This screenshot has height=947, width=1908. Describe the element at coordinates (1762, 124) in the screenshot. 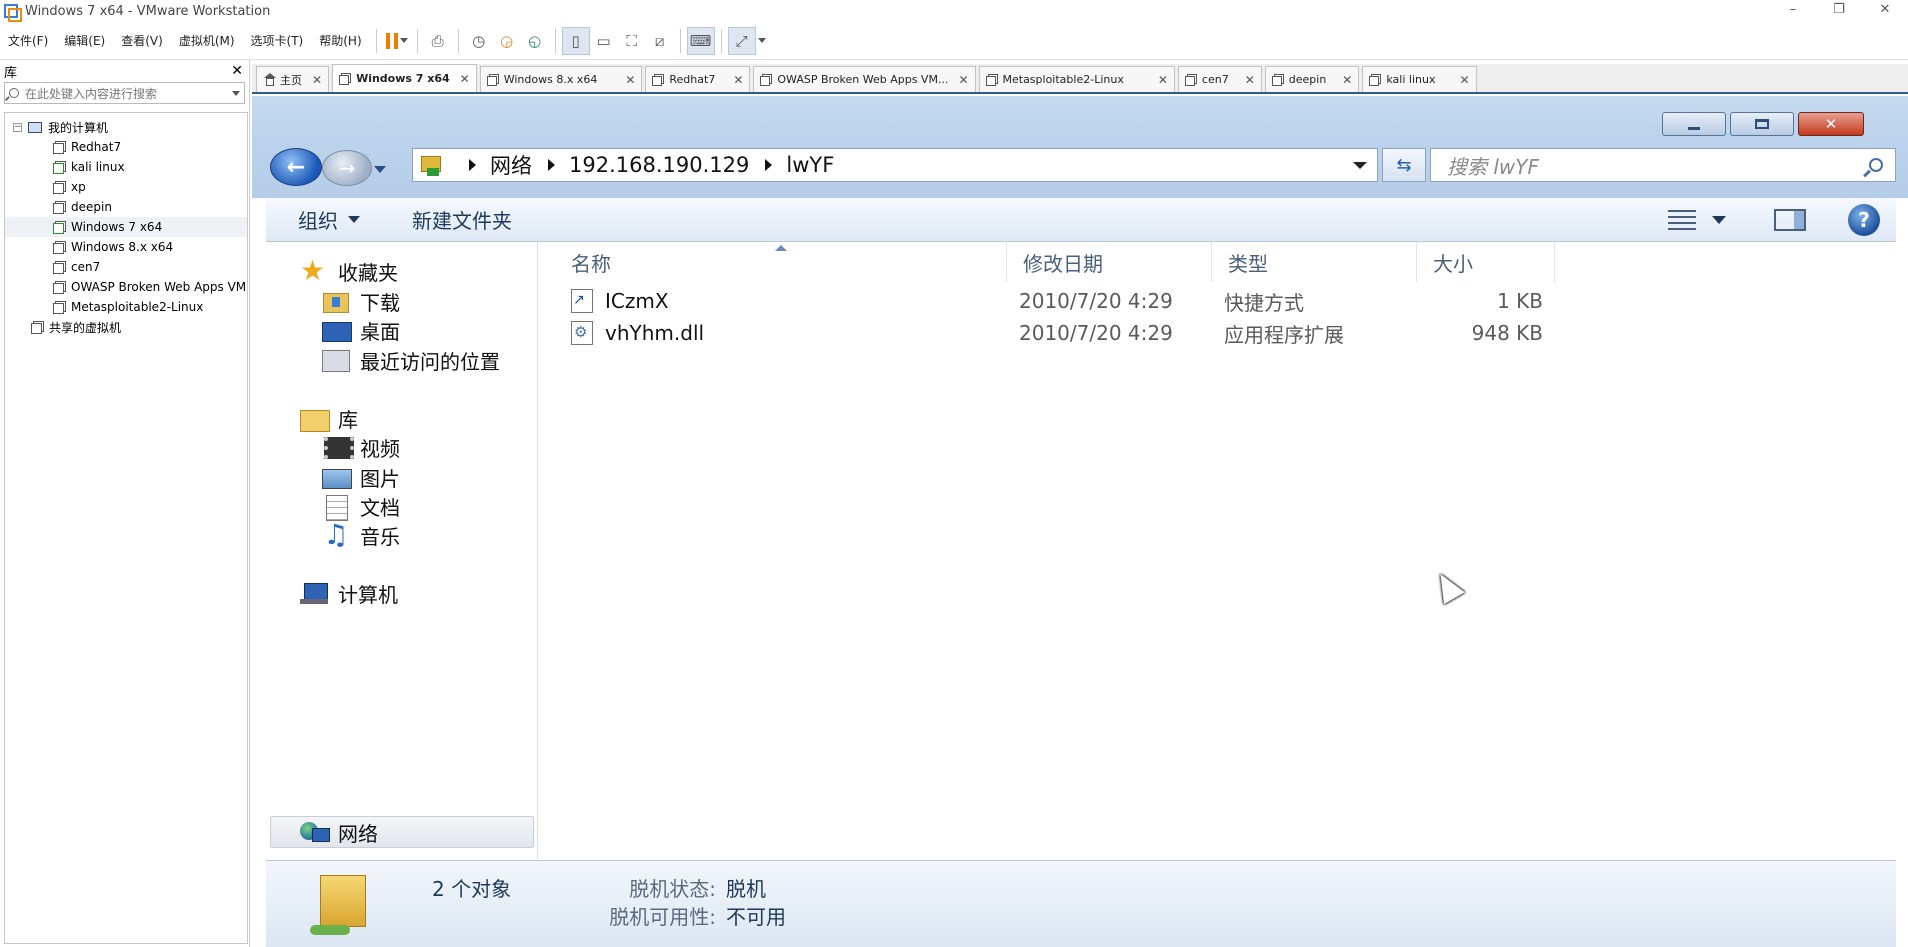

I see `explorer-maximize-button` at that location.